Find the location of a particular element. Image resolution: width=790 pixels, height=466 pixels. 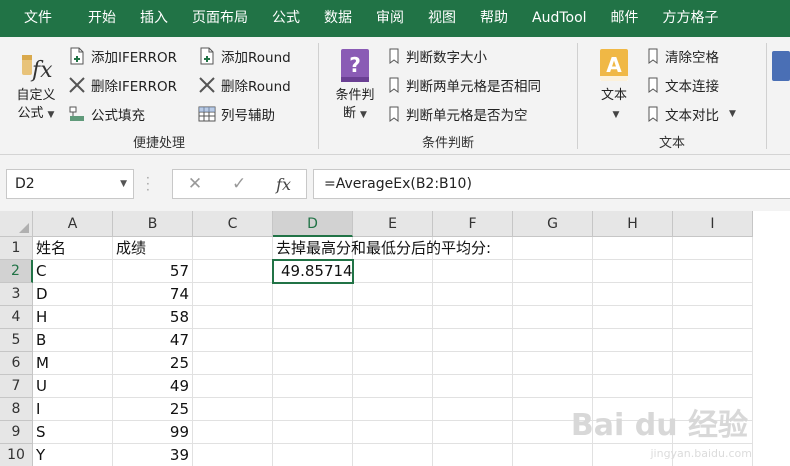

cell-c3 is located at coordinates (233, 294).